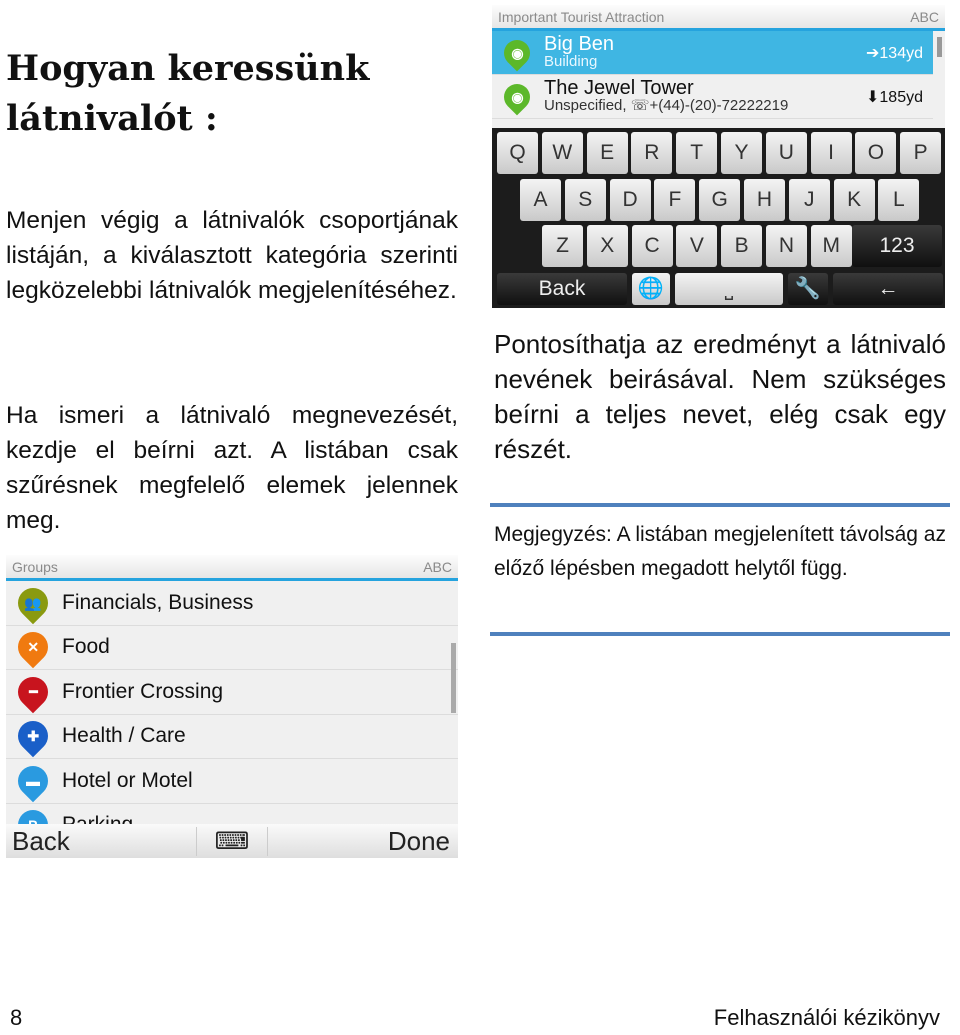 The height and width of the screenshot is (1035, 960). Describe the element at coordinates (720, 634) in the screenshot. I see `note-bottom-rule` at that location.